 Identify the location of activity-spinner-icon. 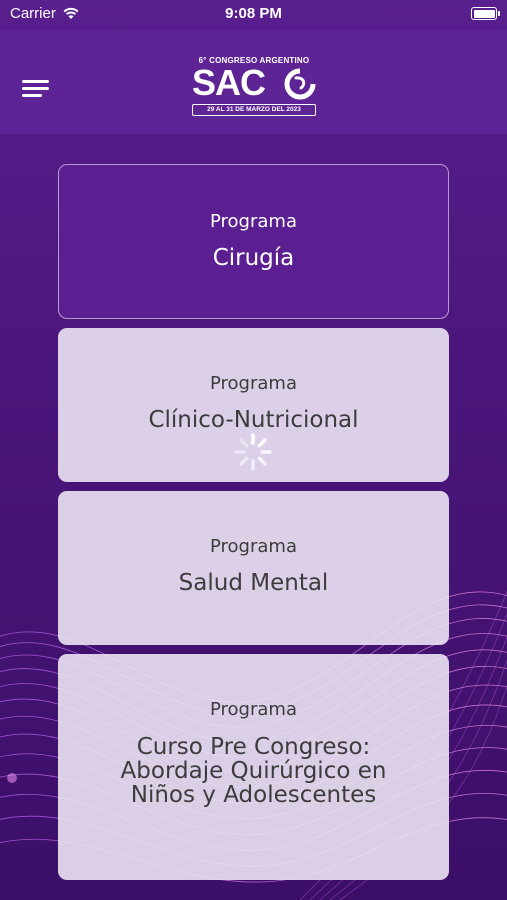
(253, 452).